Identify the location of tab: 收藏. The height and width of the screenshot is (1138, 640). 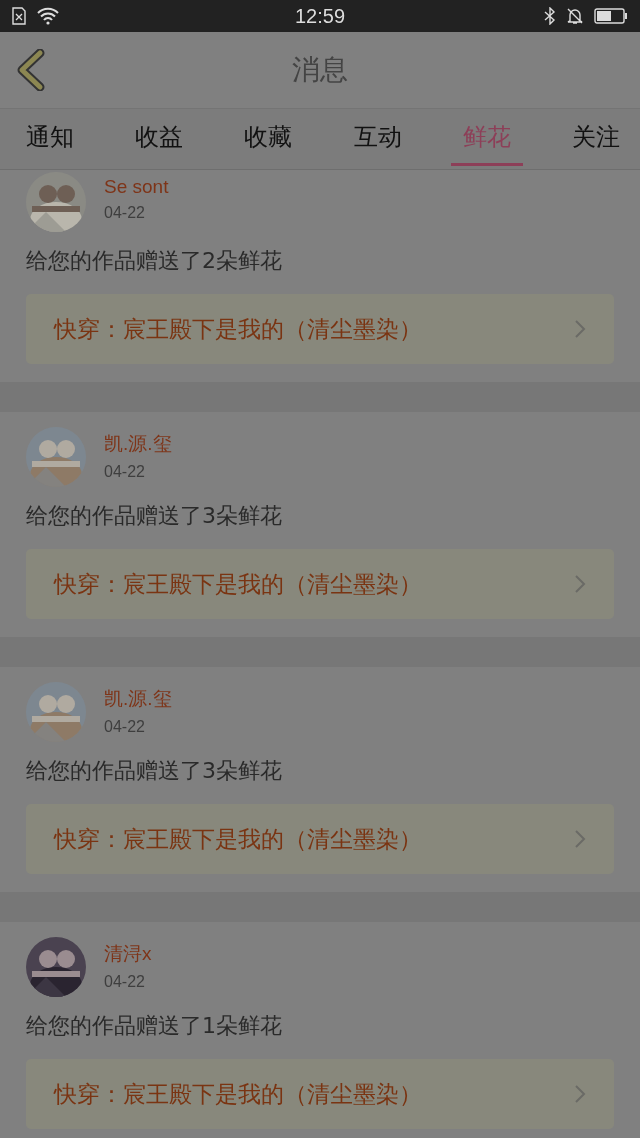
(268, 139).